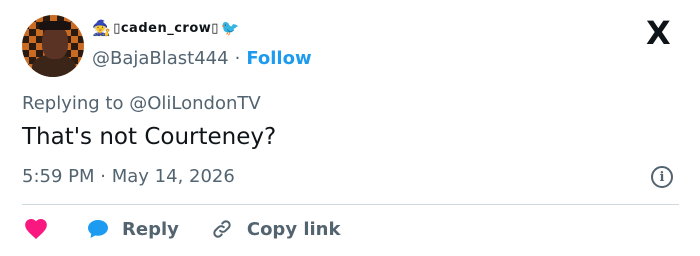 The width and height of the screenshot is (700, 256). Describe the element at coordinates (658, 33) in the screenshot. I see `x-logo-icon: X` at that location.